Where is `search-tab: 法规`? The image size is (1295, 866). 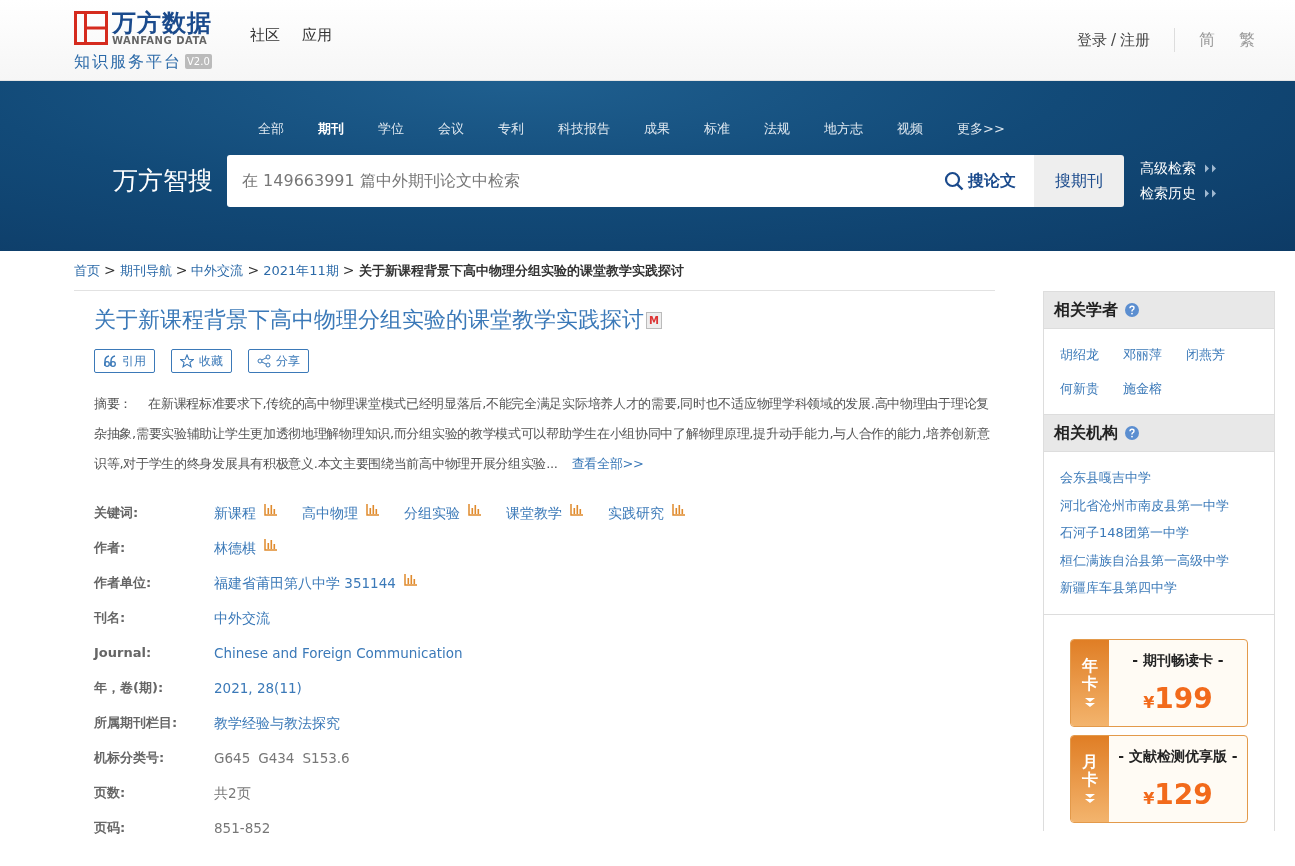 search-tab: 法规 is located at coordinates (777, 129).